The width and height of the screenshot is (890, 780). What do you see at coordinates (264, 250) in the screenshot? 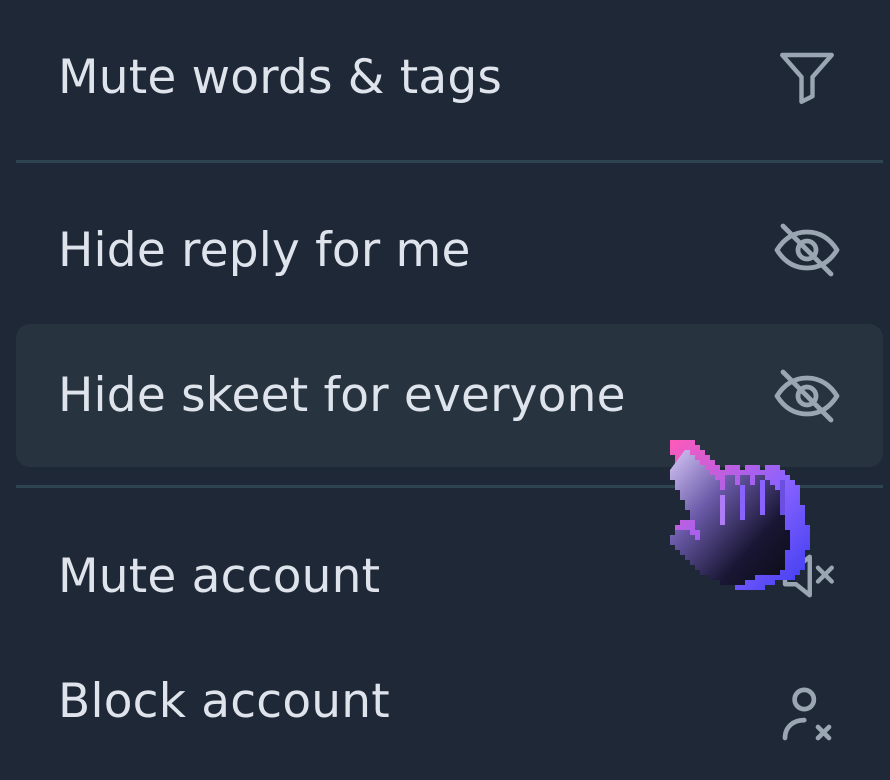
I see `menu-item-label: Hide reply for me` at bounding box center [264, 250].